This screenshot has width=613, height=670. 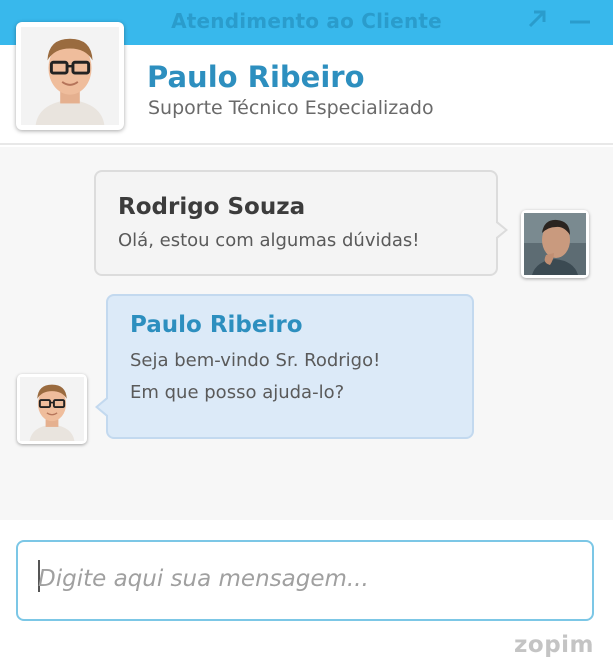 What do you see at coordinates (580, 19) in the screenshot?
I see `minimize-icon` at bounding box center [580, 19].